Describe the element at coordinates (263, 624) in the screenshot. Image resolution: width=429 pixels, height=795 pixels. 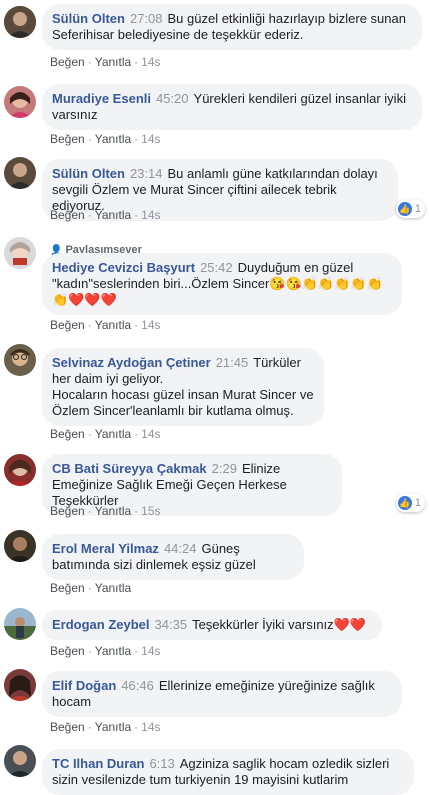
I see `comment-text: Teşekkürler İyiki varsınız` at that location.